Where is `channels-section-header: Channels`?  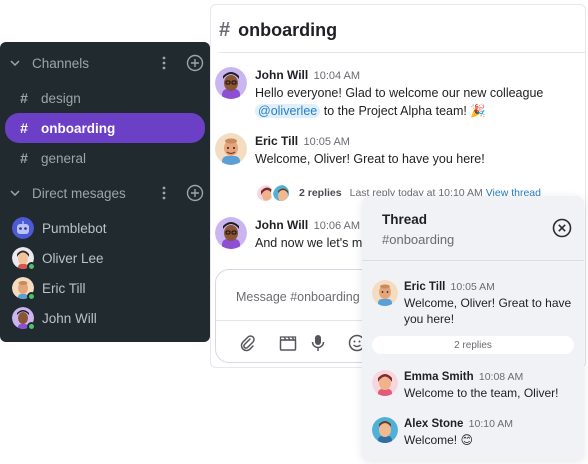 channels-section-header: Channels is located at coordinates (105, 63).